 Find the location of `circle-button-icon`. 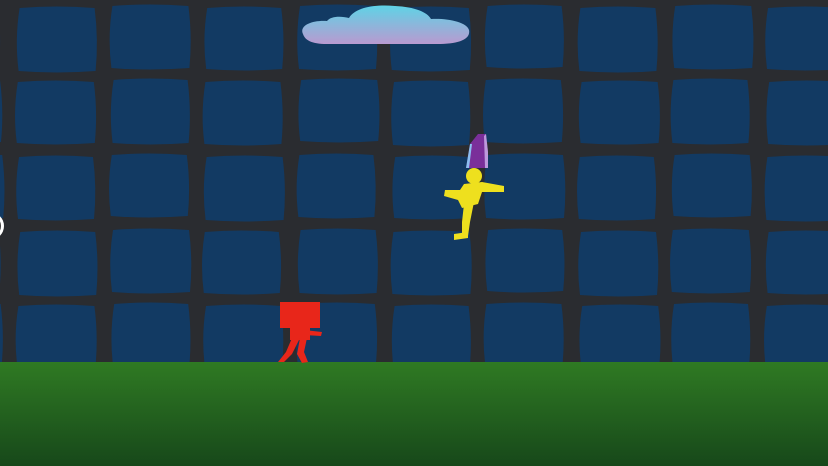

circle-button-icon is located at coordinates (3, 226).